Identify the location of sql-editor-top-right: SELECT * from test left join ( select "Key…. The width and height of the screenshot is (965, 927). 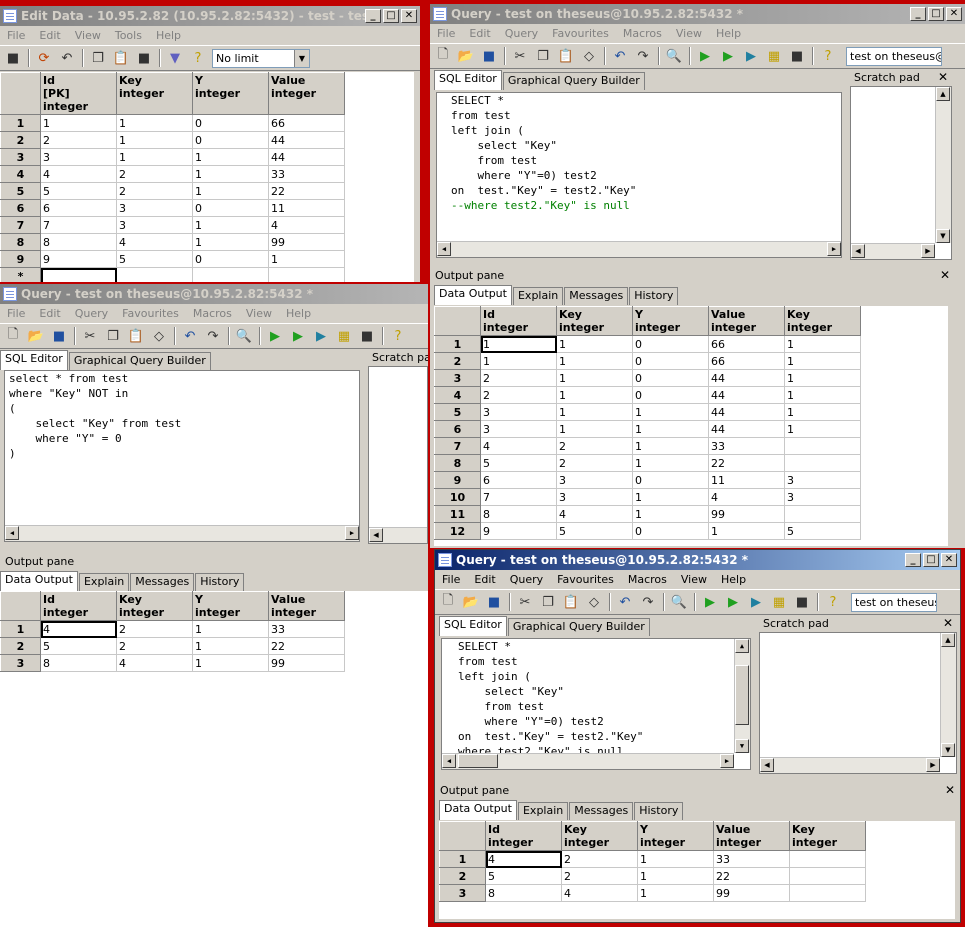
(639, 175).